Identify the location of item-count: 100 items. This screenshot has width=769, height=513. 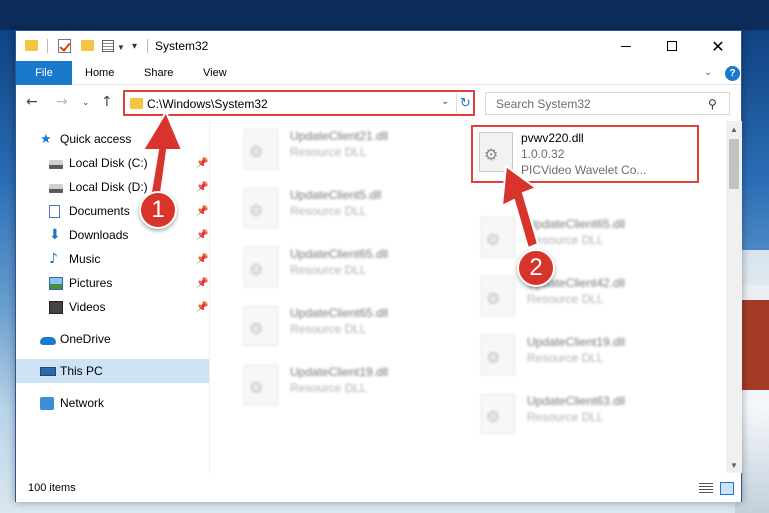
(52, 488).